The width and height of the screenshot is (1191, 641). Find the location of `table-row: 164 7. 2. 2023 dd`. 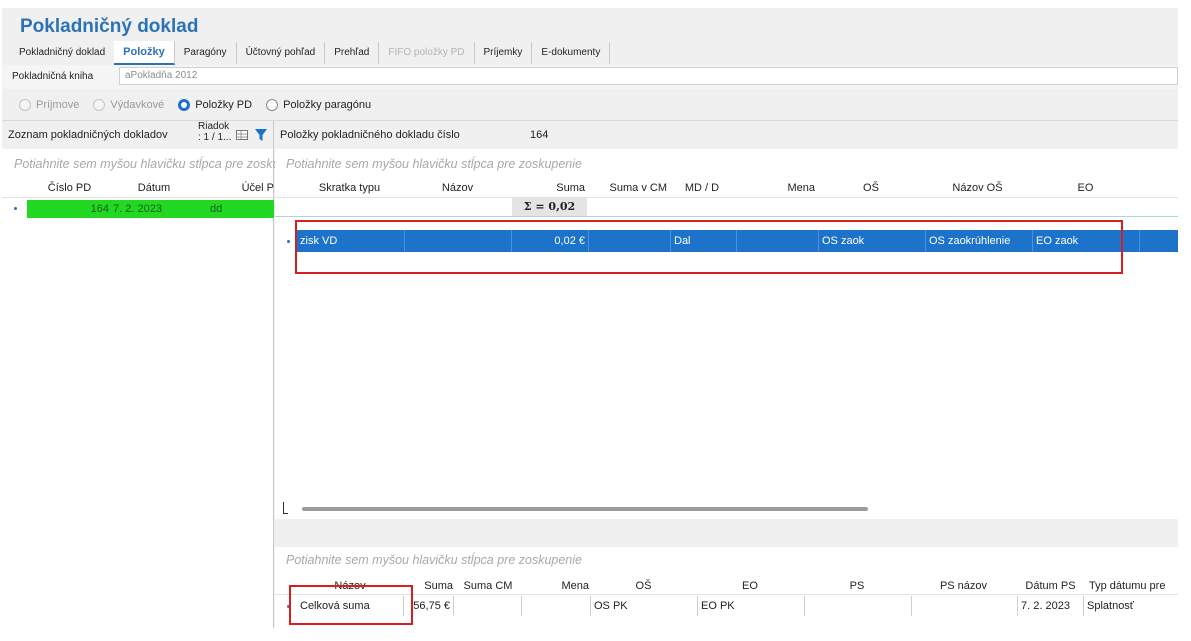

table-row: 164 7. 2. 2023 dd is located at coordinates (150, 209).